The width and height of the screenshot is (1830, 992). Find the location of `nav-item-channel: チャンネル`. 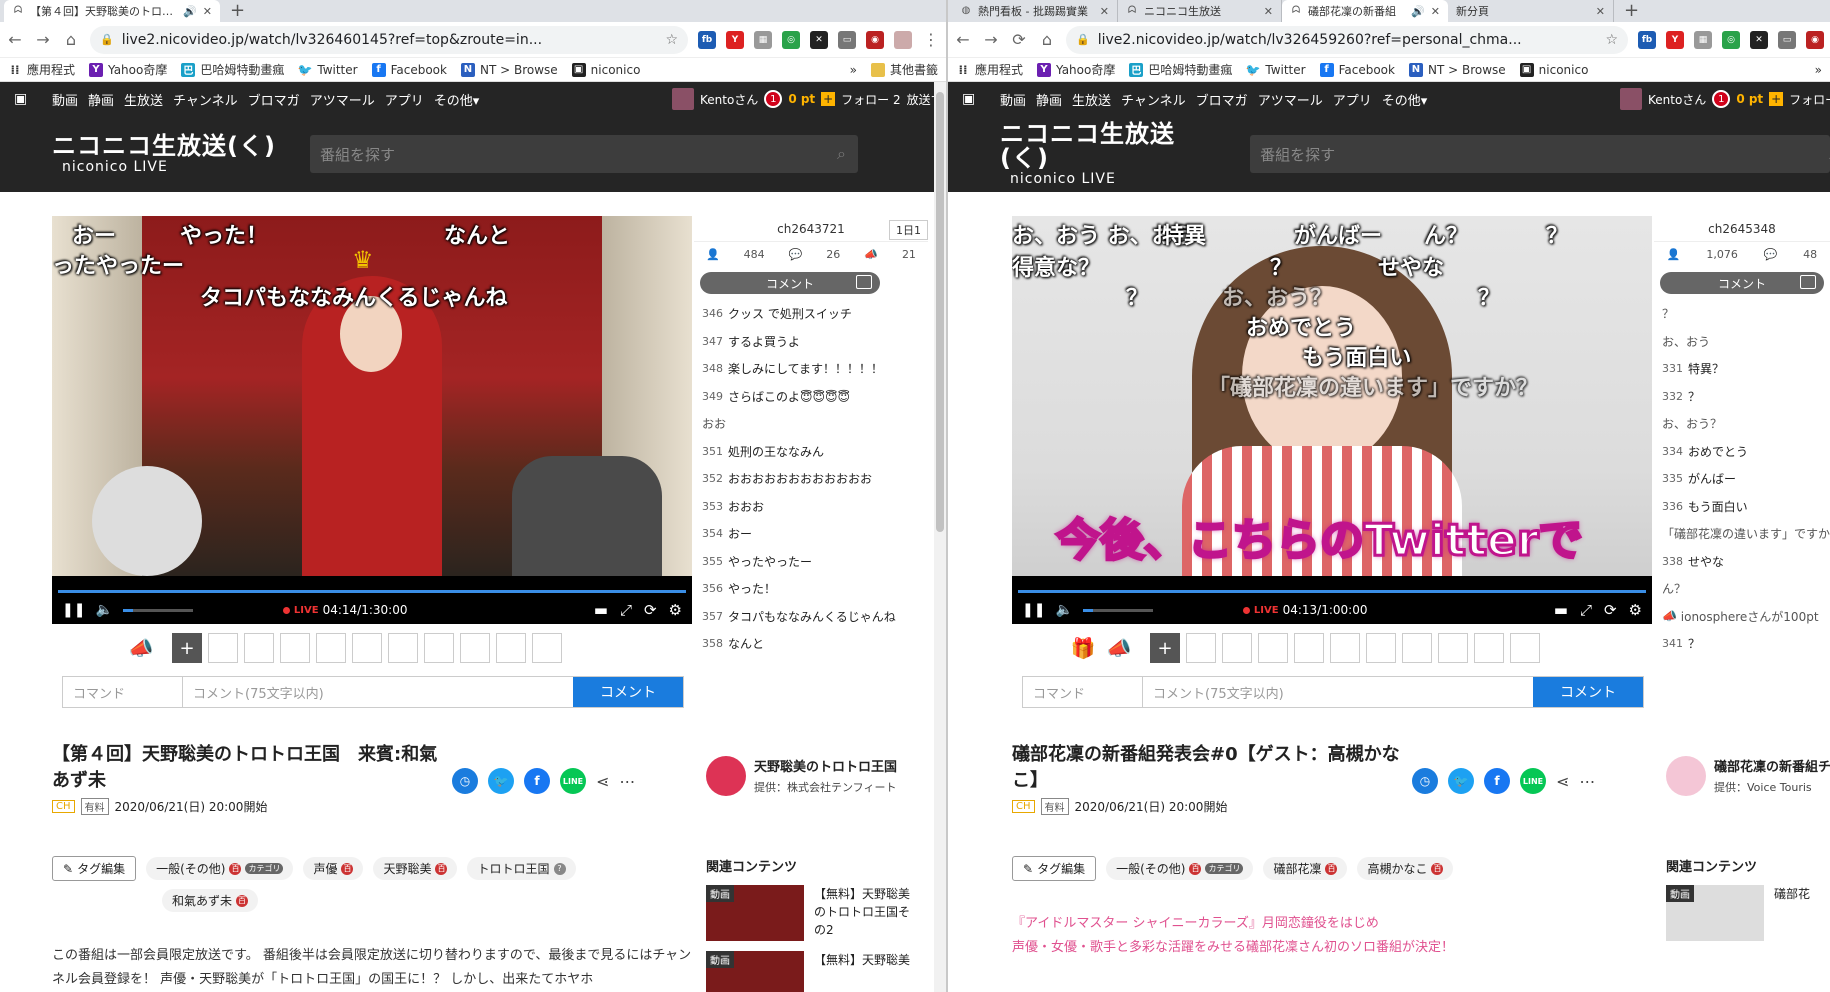

nav-item-channel: チャンネル is located at coordinates (1153, 99).